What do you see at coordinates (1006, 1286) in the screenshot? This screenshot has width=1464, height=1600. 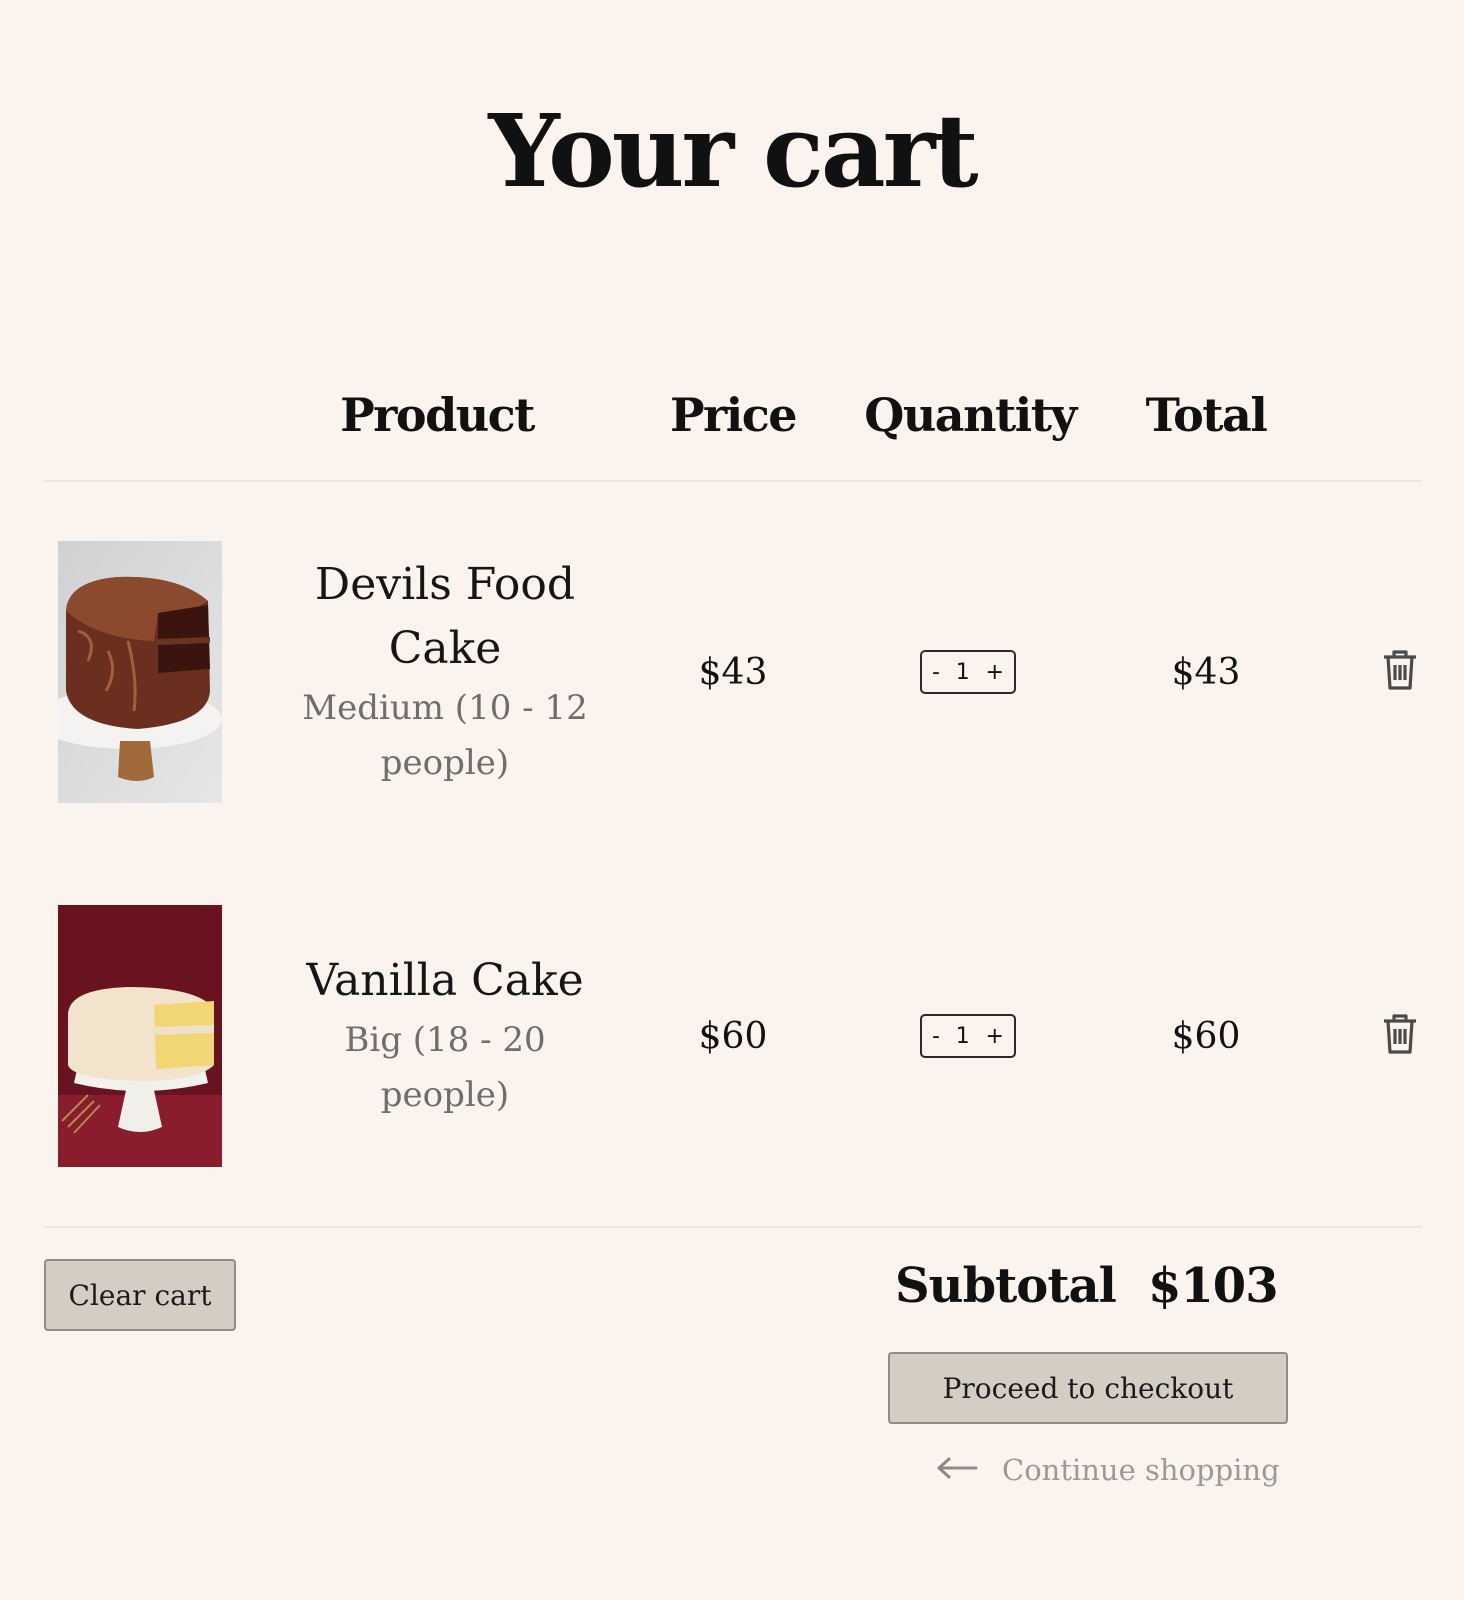 I see `subtotal-label: Subtotal` at bounding box center [1006, 1286].